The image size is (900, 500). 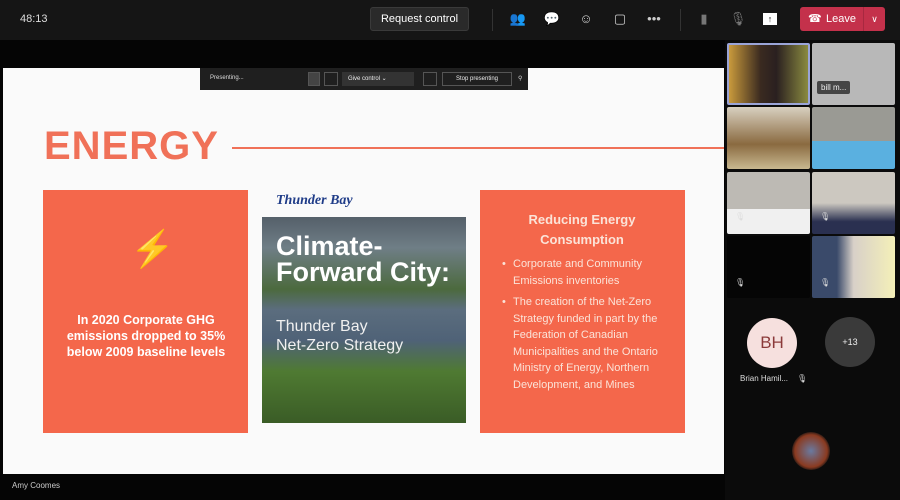 I want to click on cover-subtitle-1: Thunder Bay, so click(x=322, y=326).